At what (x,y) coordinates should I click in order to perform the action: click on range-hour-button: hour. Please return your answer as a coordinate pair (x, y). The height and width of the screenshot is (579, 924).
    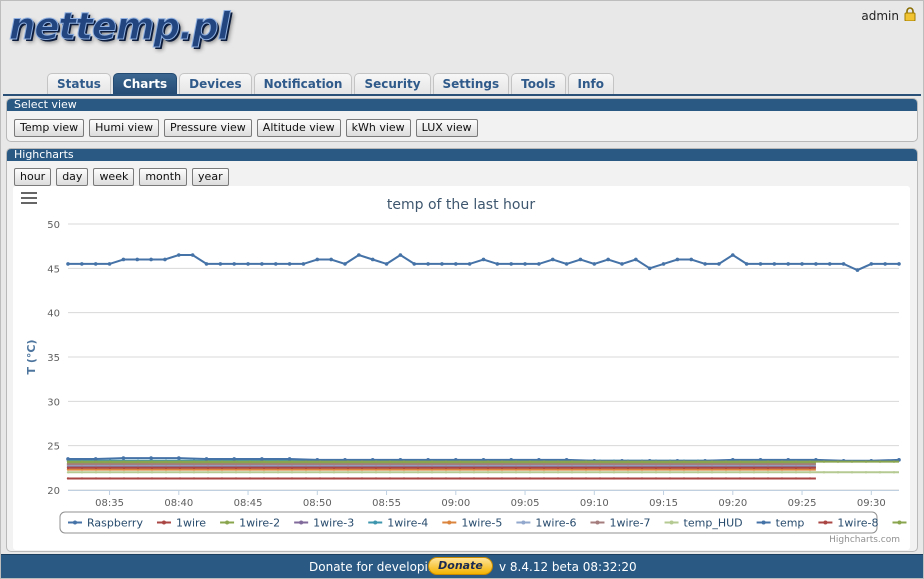
    Looking at the image, I should click on (33, 177).